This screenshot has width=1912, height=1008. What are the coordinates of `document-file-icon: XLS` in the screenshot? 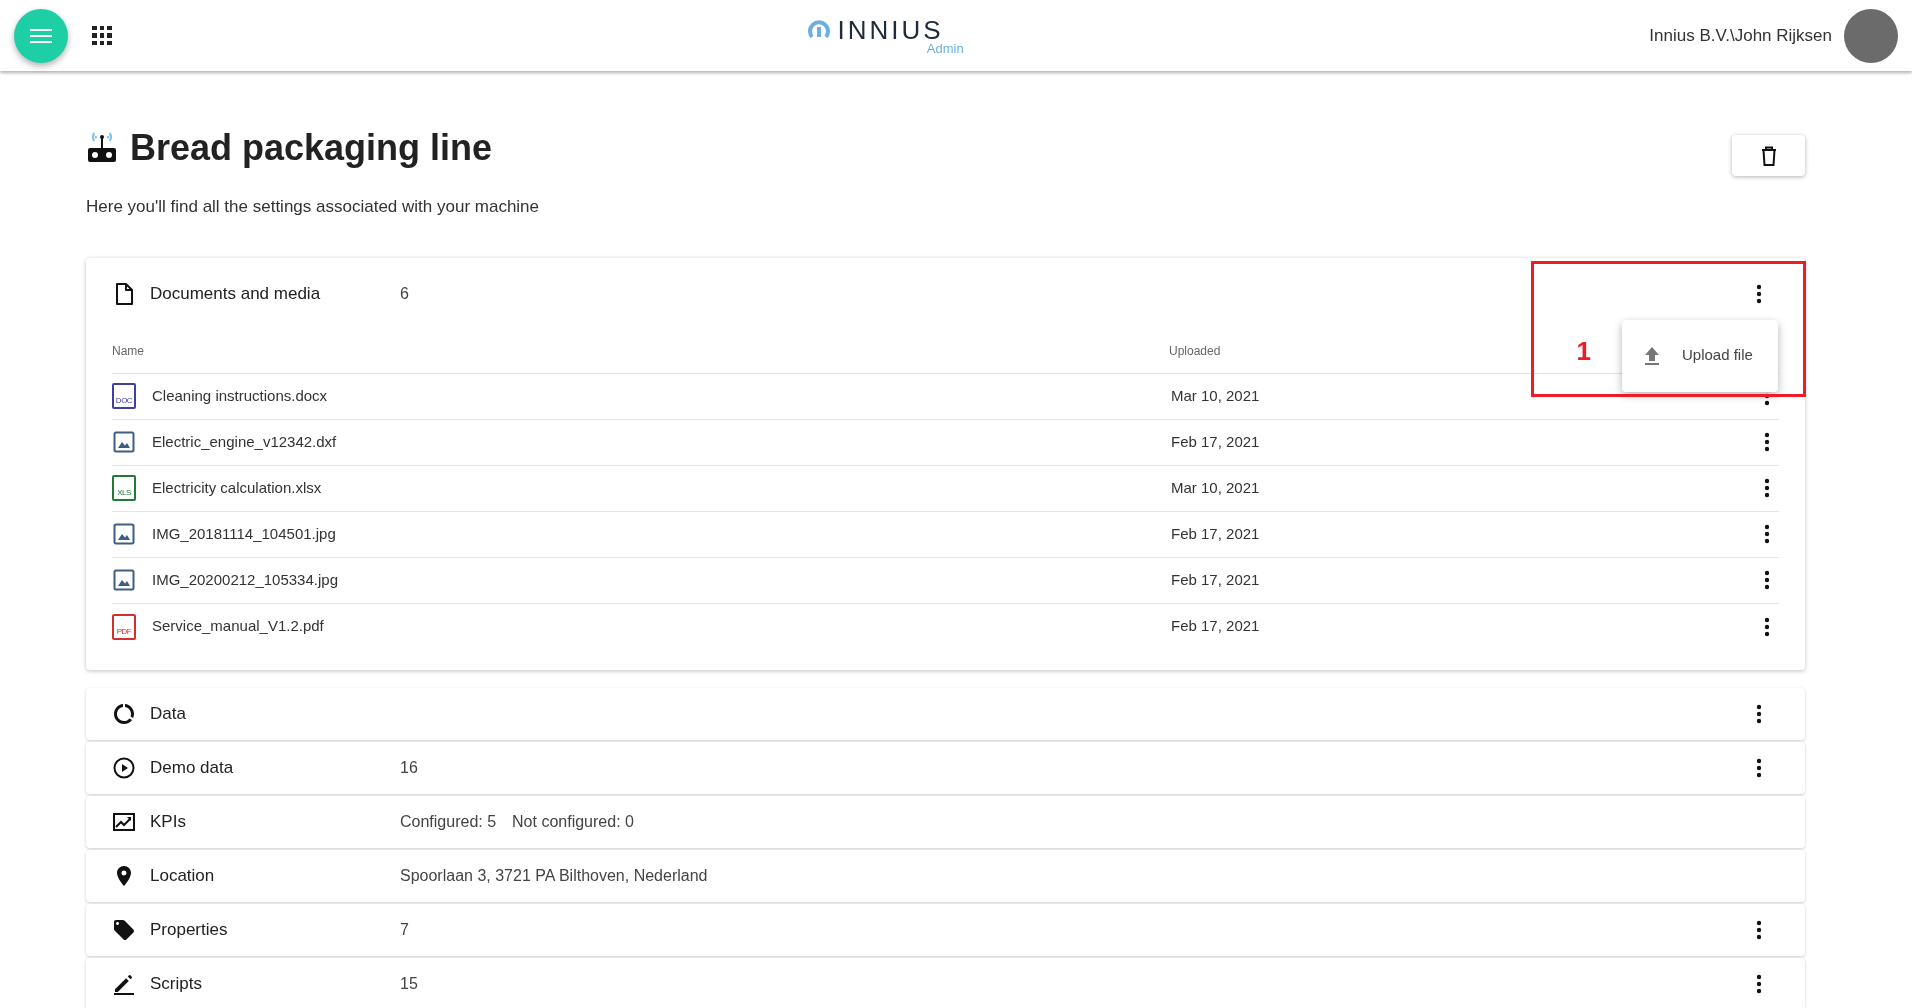 It's located at (124, 488).